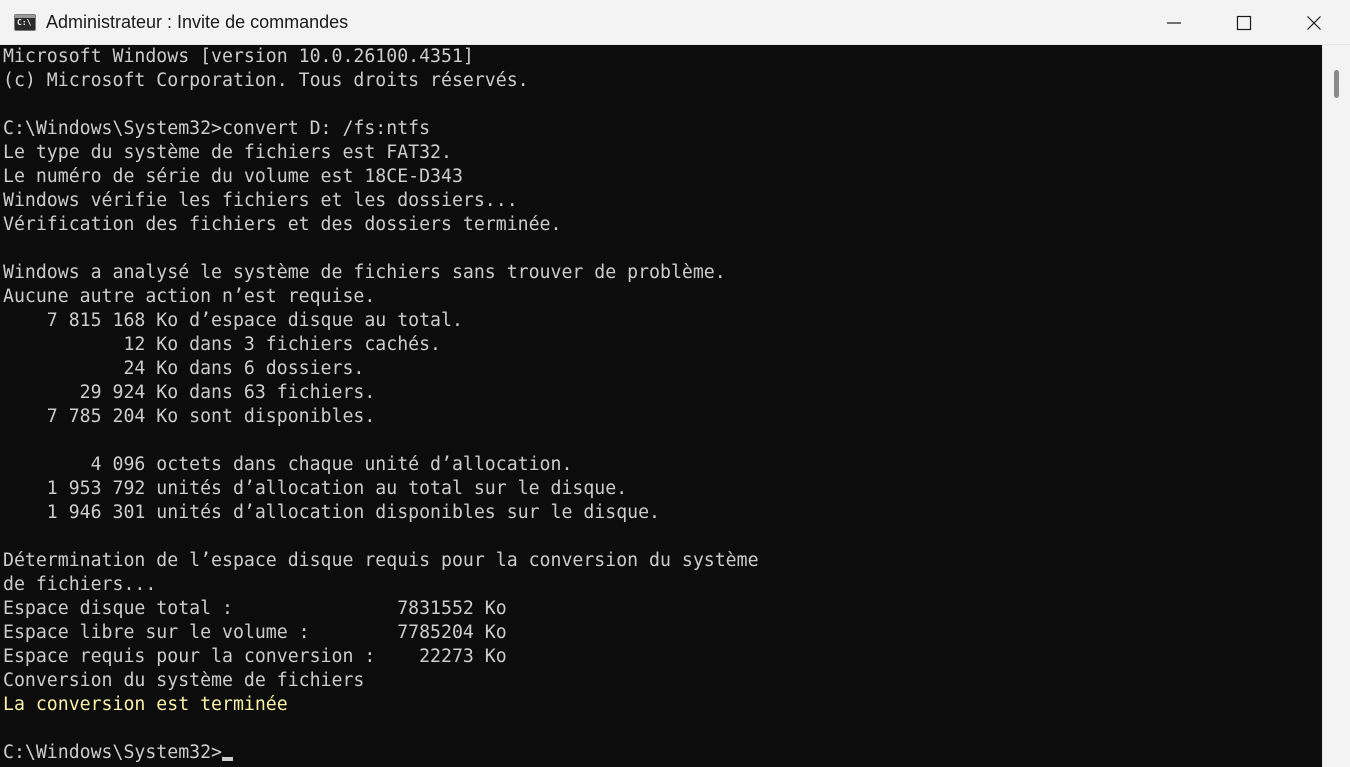  Describe the element at coordinates (675, 22) in the screenshot. I see `title-bar: C:\ Administrateur : Invite de commandes` at that location.